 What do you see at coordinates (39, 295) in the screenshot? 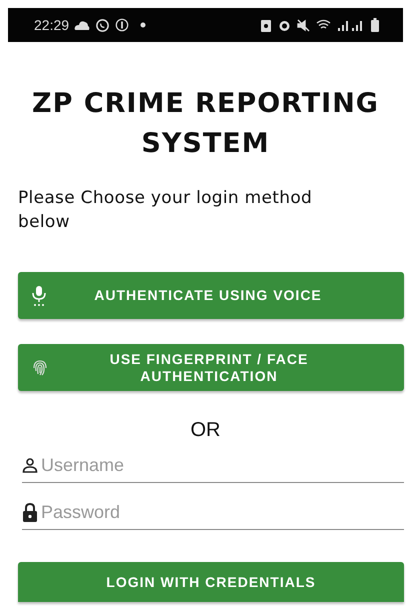
I see `microphone-icon` at bounding box center [39, 295].